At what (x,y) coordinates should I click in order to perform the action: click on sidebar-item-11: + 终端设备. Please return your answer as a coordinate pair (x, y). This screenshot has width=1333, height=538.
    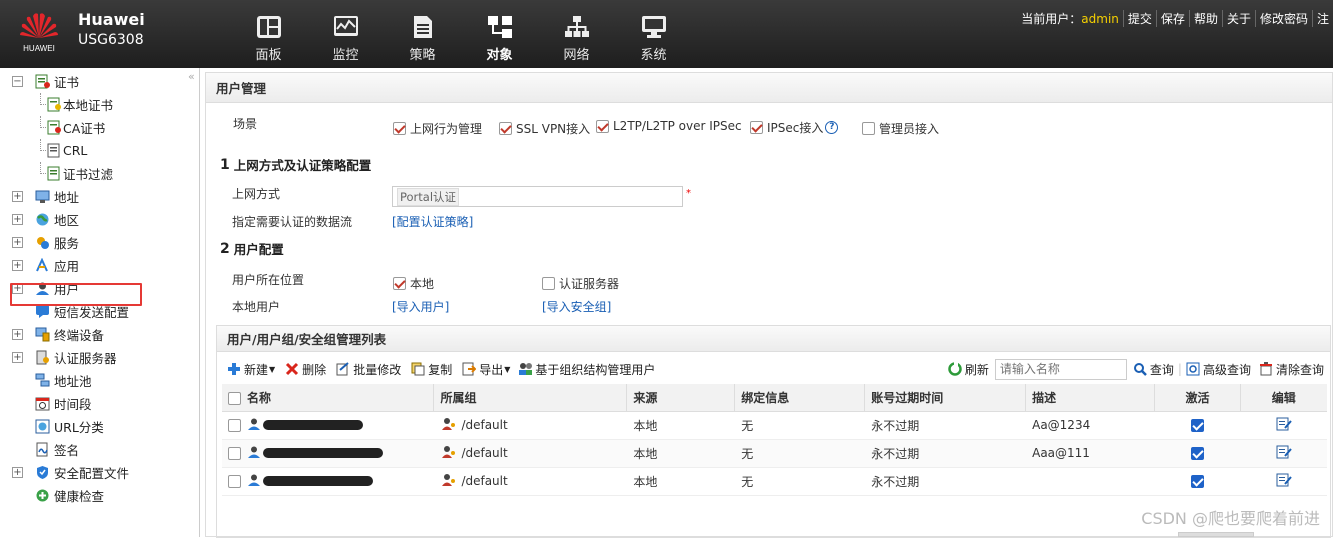
    Looking at the image, I should click on (99, 334).